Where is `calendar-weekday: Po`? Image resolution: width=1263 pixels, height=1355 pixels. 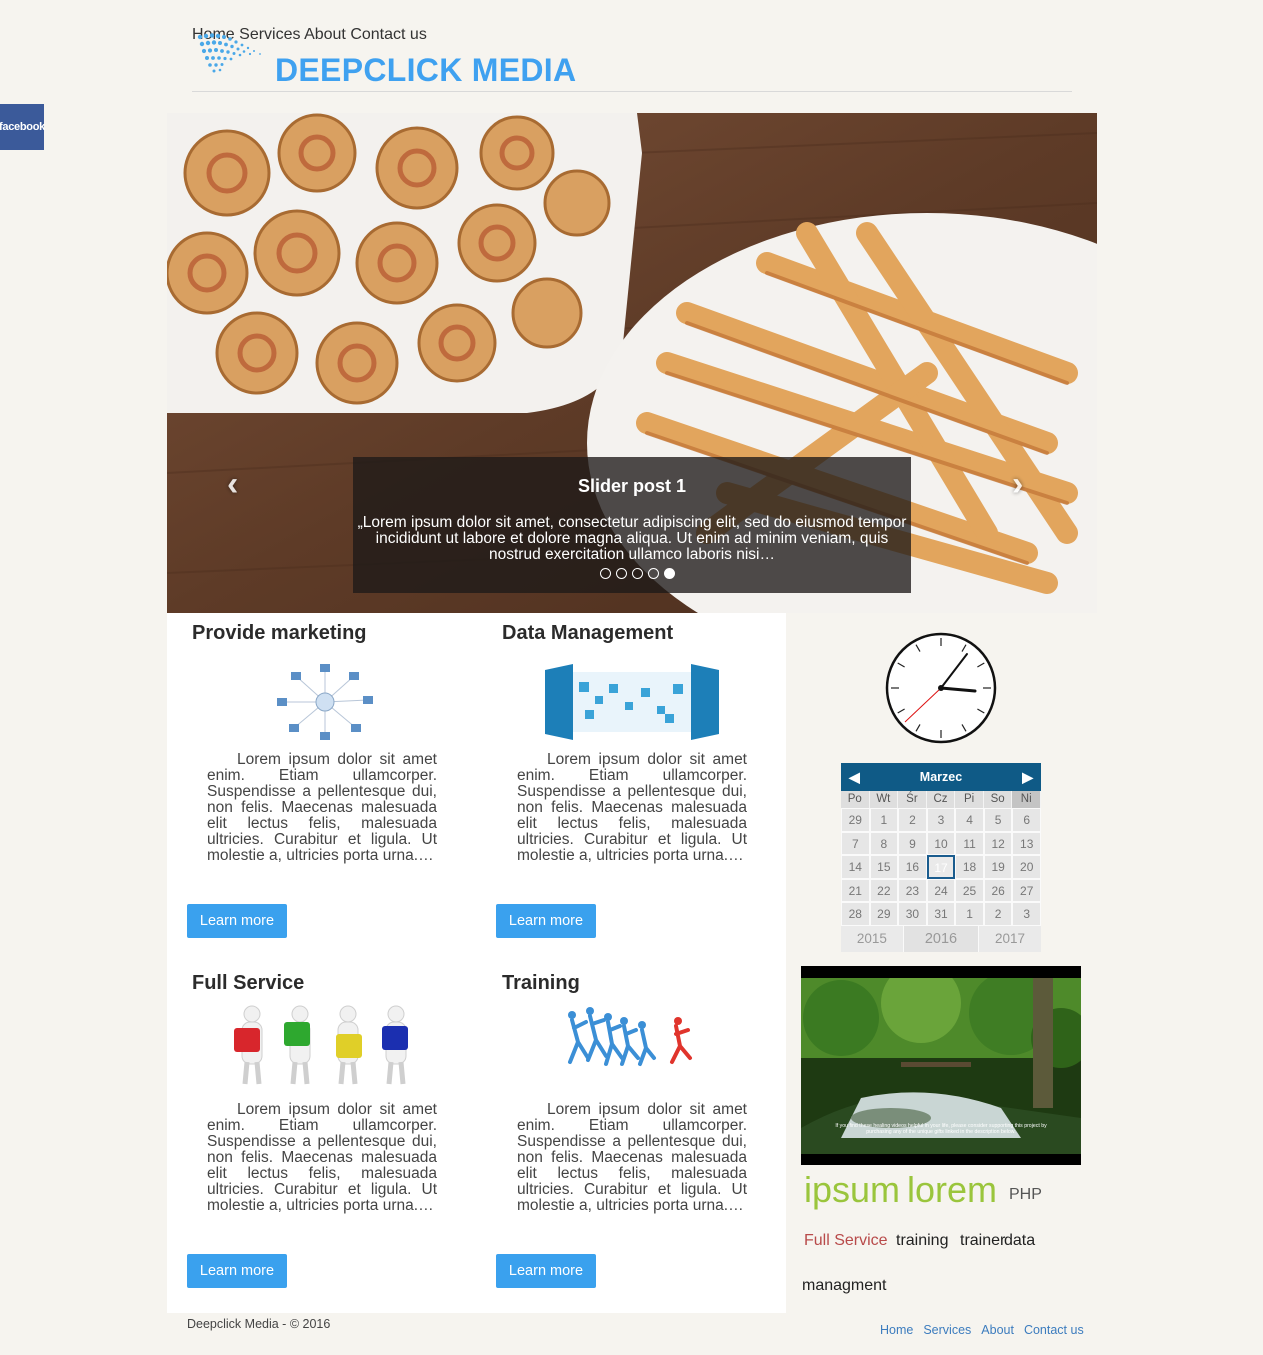
calendar-weekday: Po is located at coordinates (855, 799).